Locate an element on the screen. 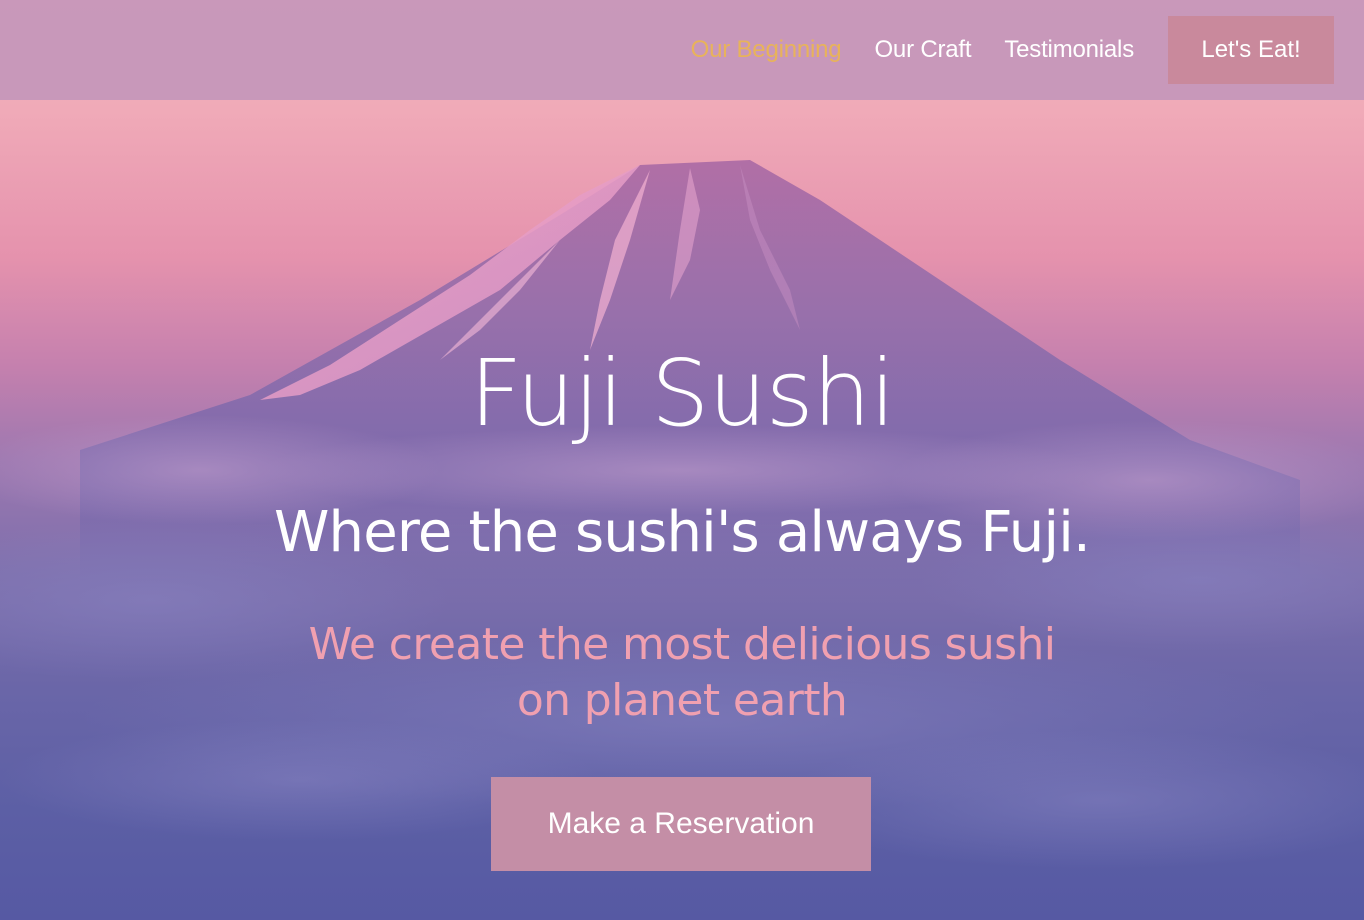 The image size is (1364, 920). hero-title: Fuji Sushi is located at coordinates (682, 393).